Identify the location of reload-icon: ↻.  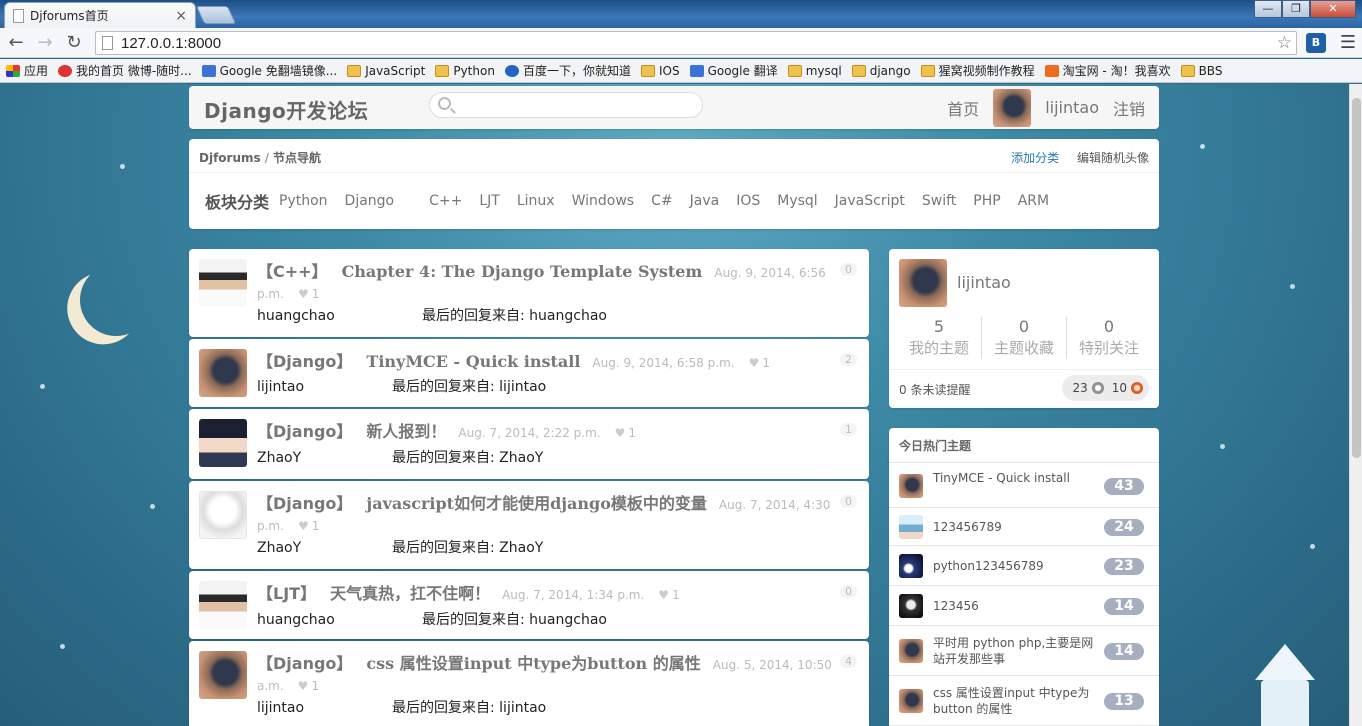
(74, 43).